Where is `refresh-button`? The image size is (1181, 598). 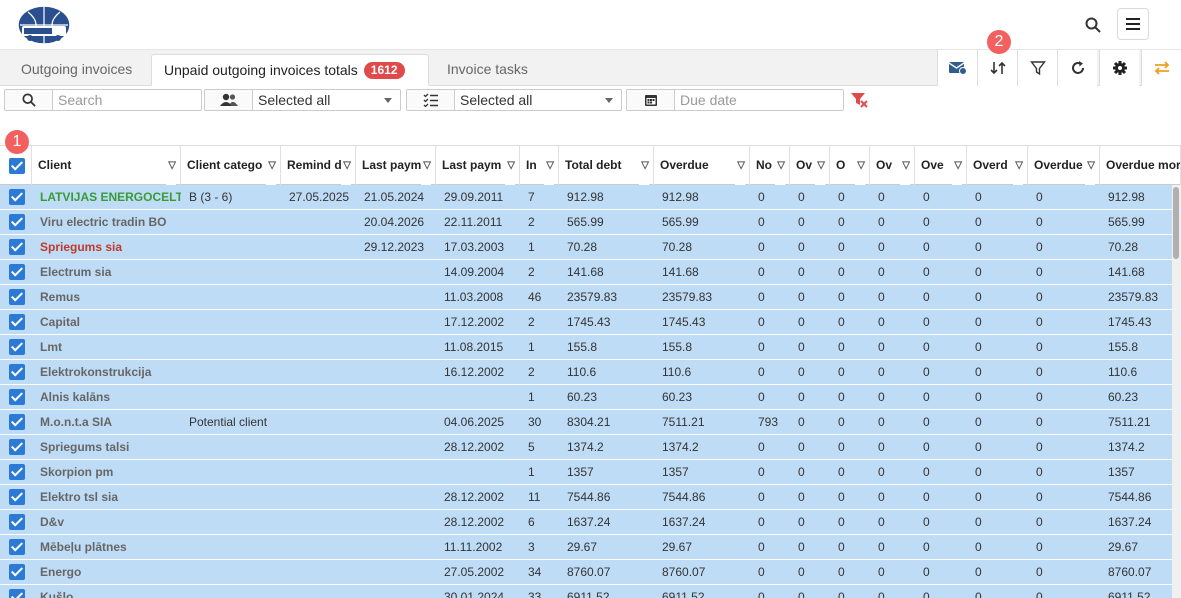
refresh-button is located at coordinates (1077, 68).